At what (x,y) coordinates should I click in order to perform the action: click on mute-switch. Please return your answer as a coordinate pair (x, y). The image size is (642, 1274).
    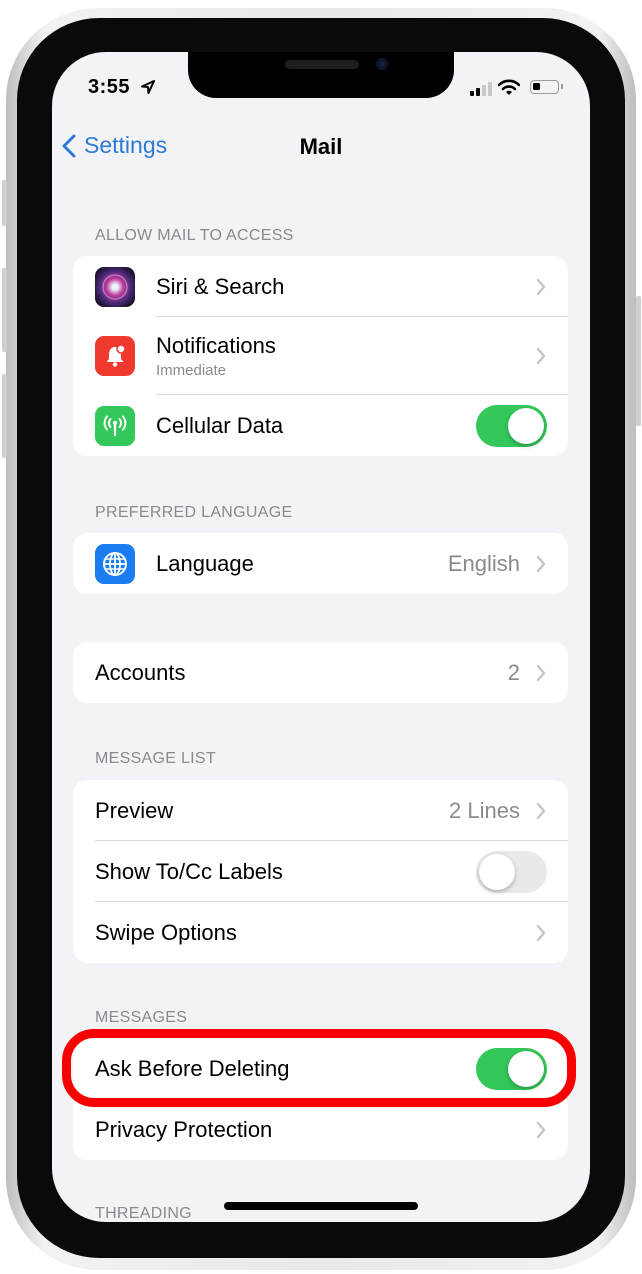
    Looking at the image, I should click on (4, 203).